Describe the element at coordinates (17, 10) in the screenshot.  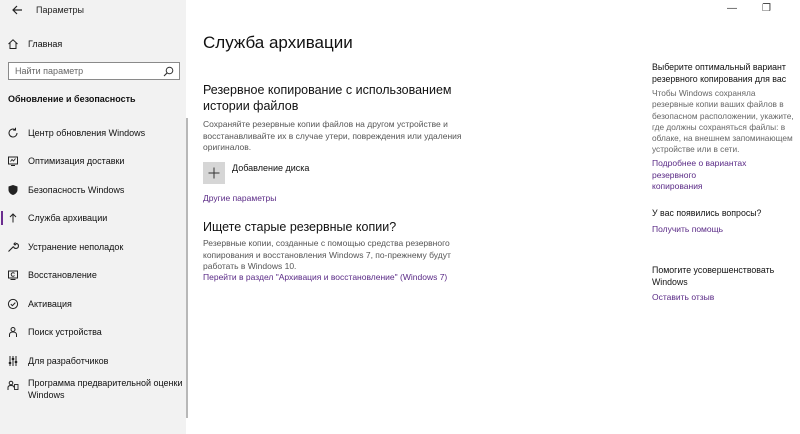
I see `back-arrow-icon` at that location.